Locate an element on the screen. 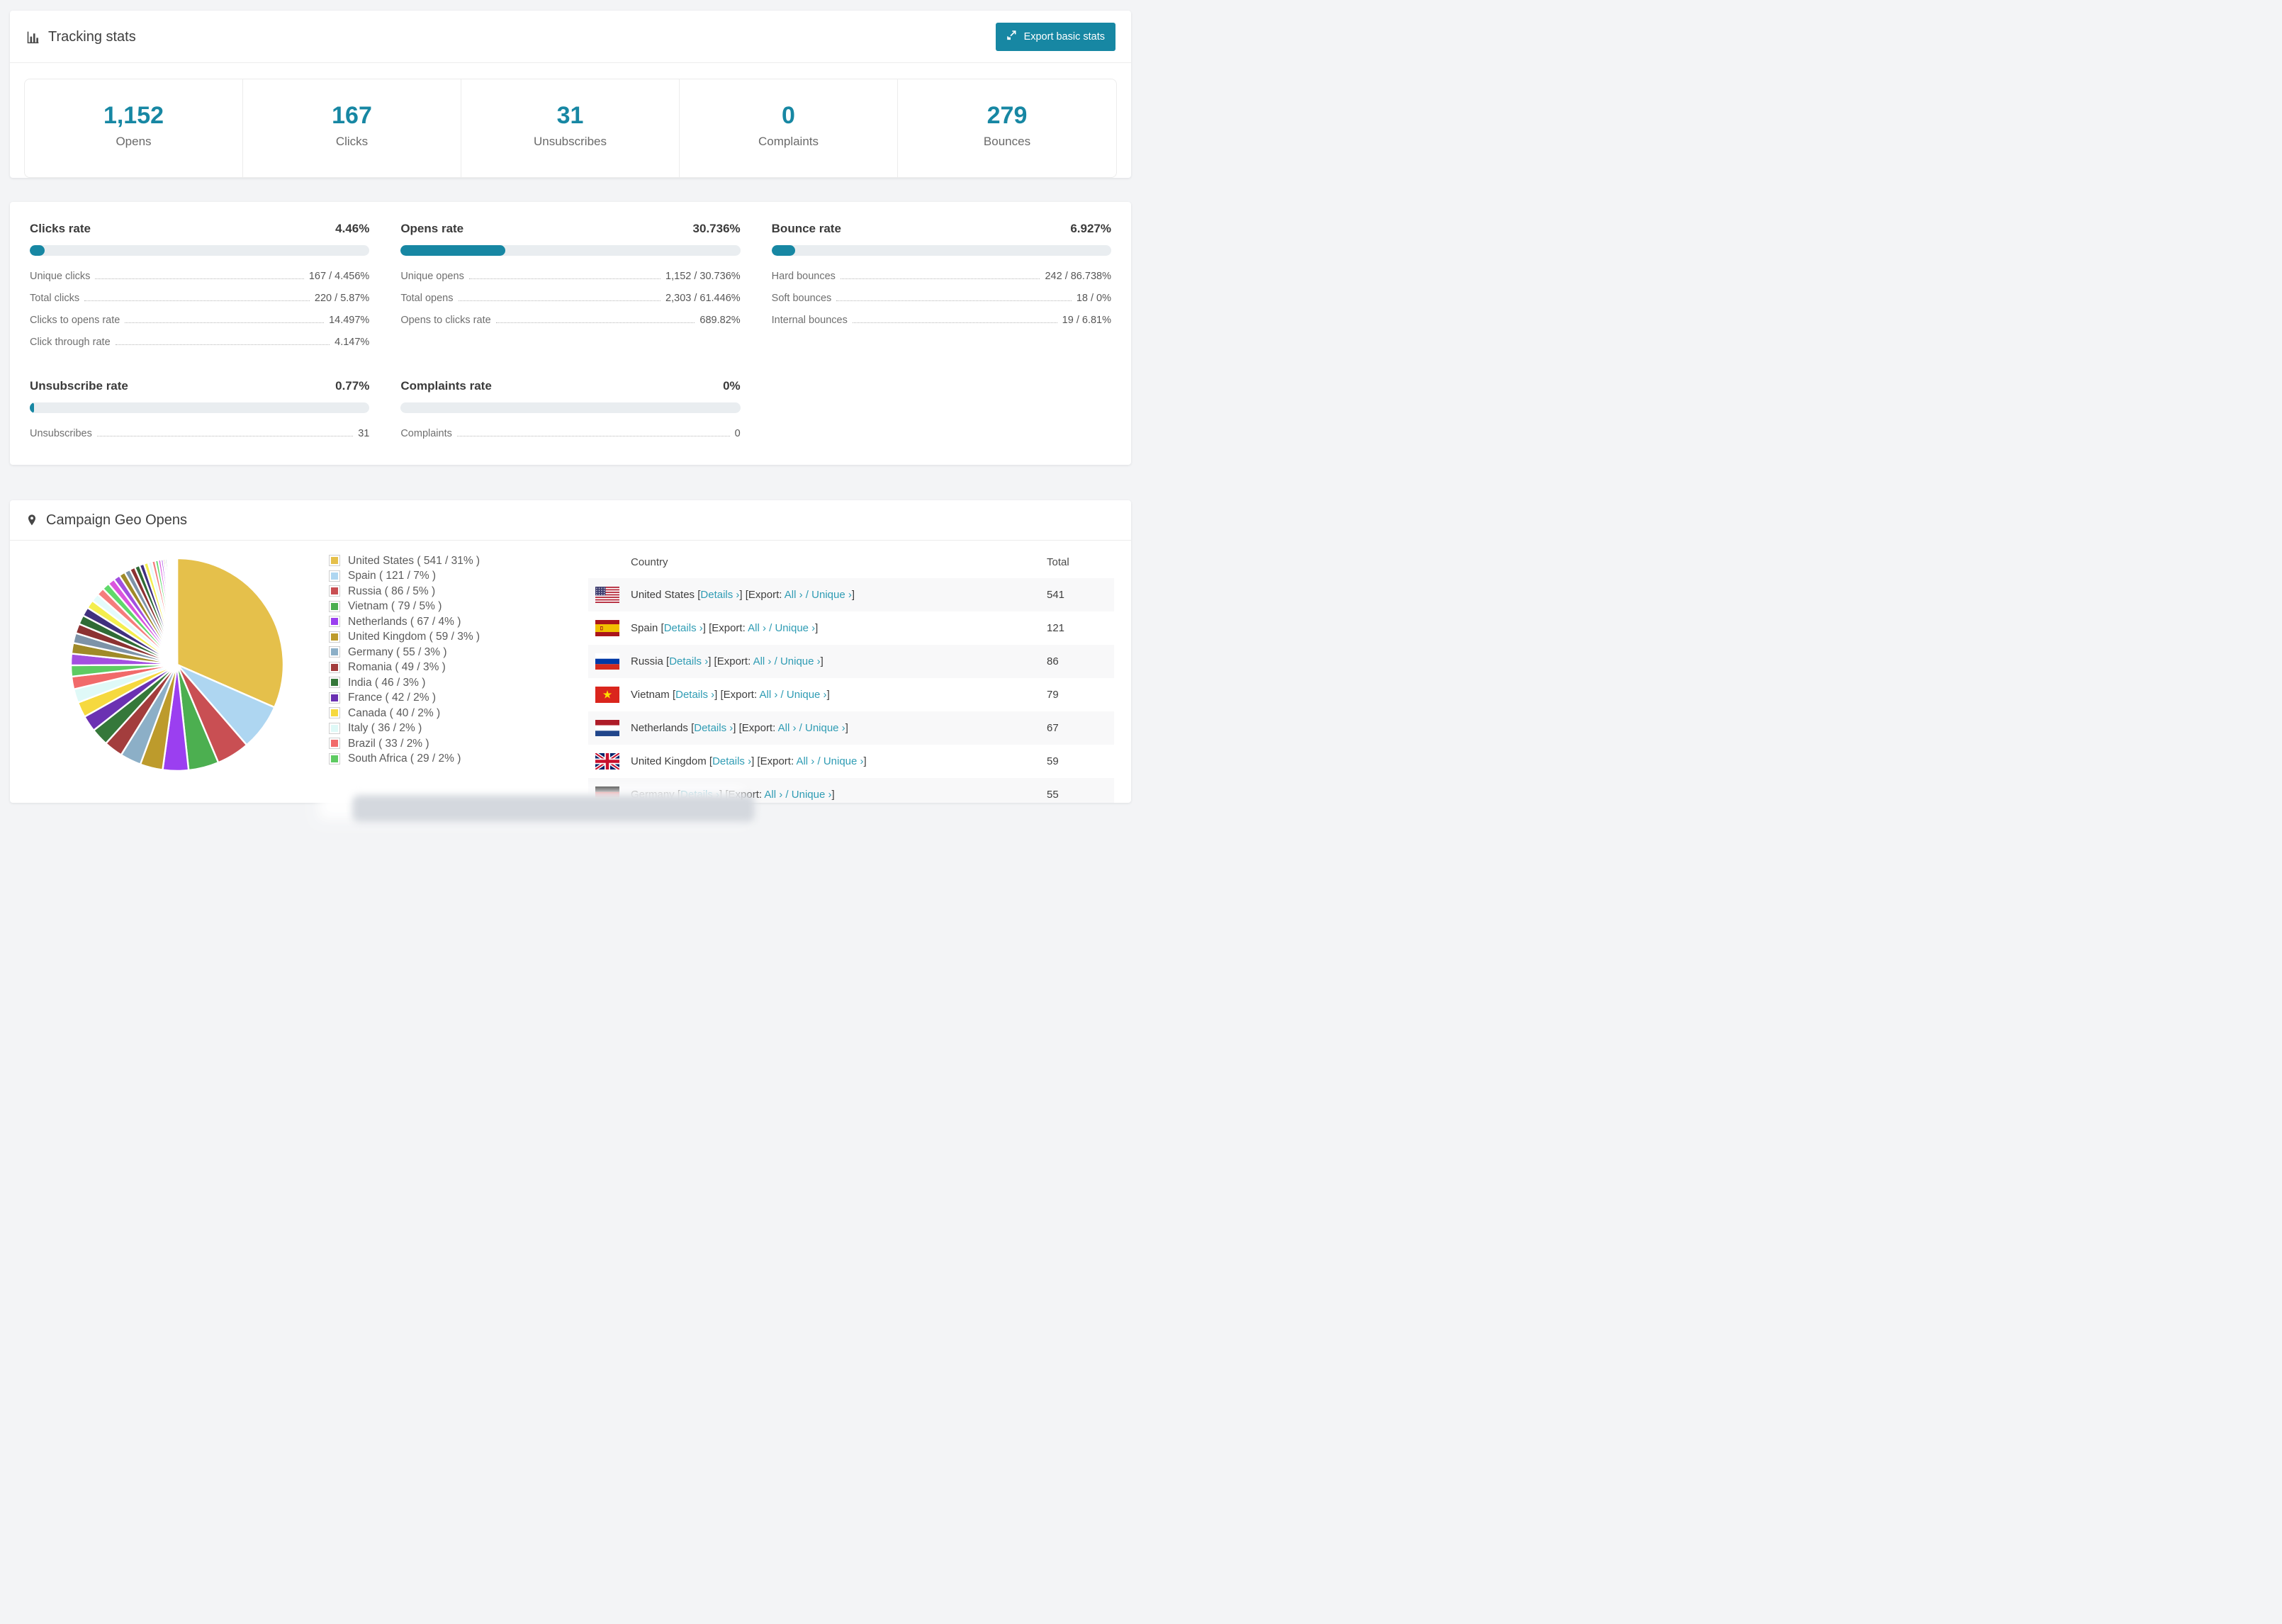 The height and width of the screenshot is (1624, 2282). stat-value: 0 is located at coordinates (788, 115).